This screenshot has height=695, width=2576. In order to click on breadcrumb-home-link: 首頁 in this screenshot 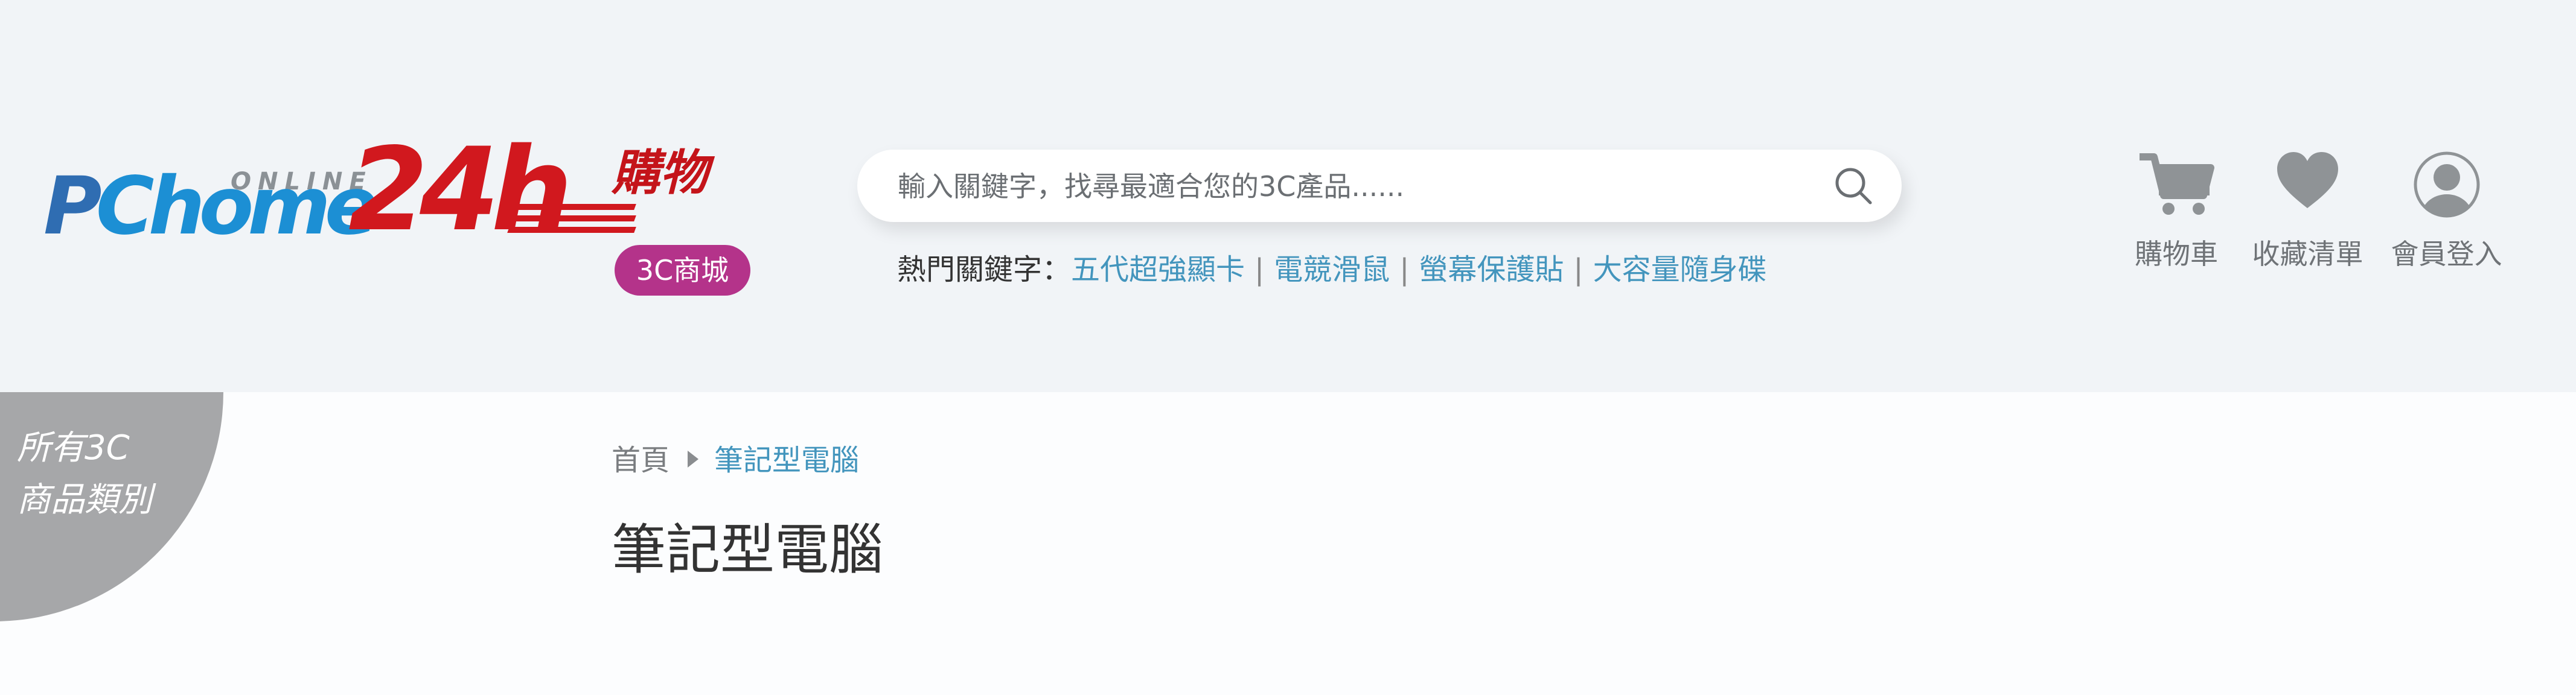, I will do `click(641, 460)`.